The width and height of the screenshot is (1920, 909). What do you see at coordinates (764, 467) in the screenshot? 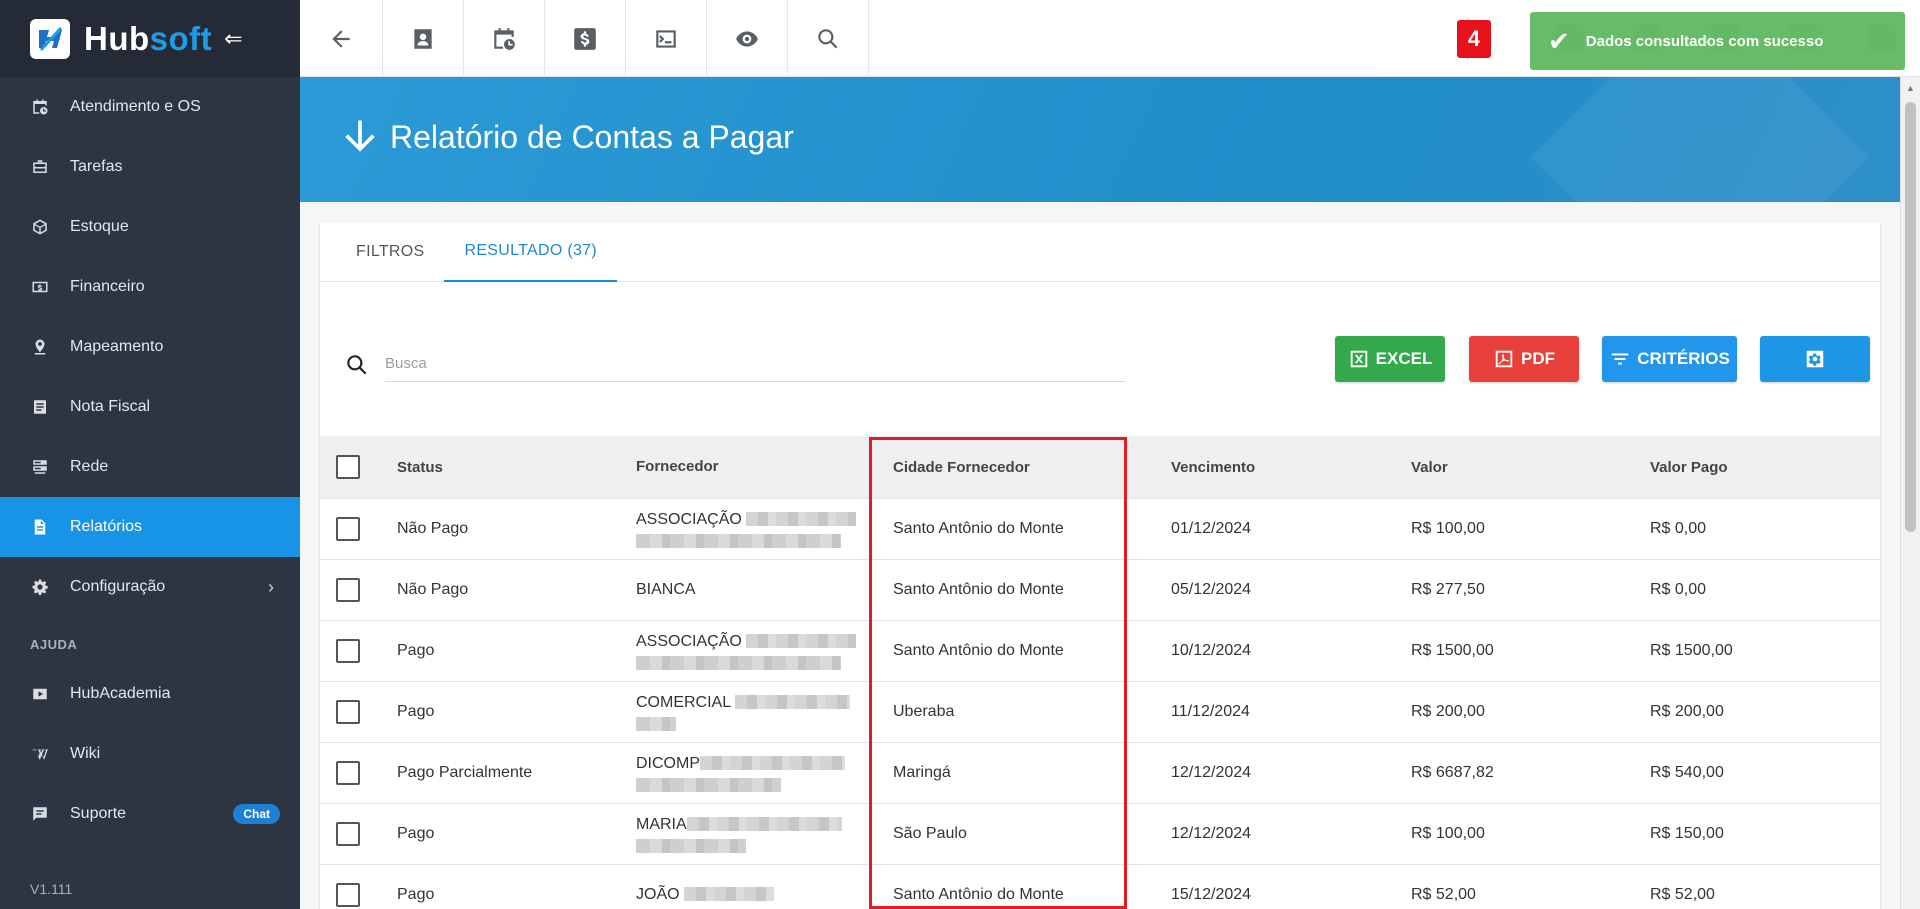
I see `column-header-fornecedor: Fornecedor` at bounding box center [764, 467].